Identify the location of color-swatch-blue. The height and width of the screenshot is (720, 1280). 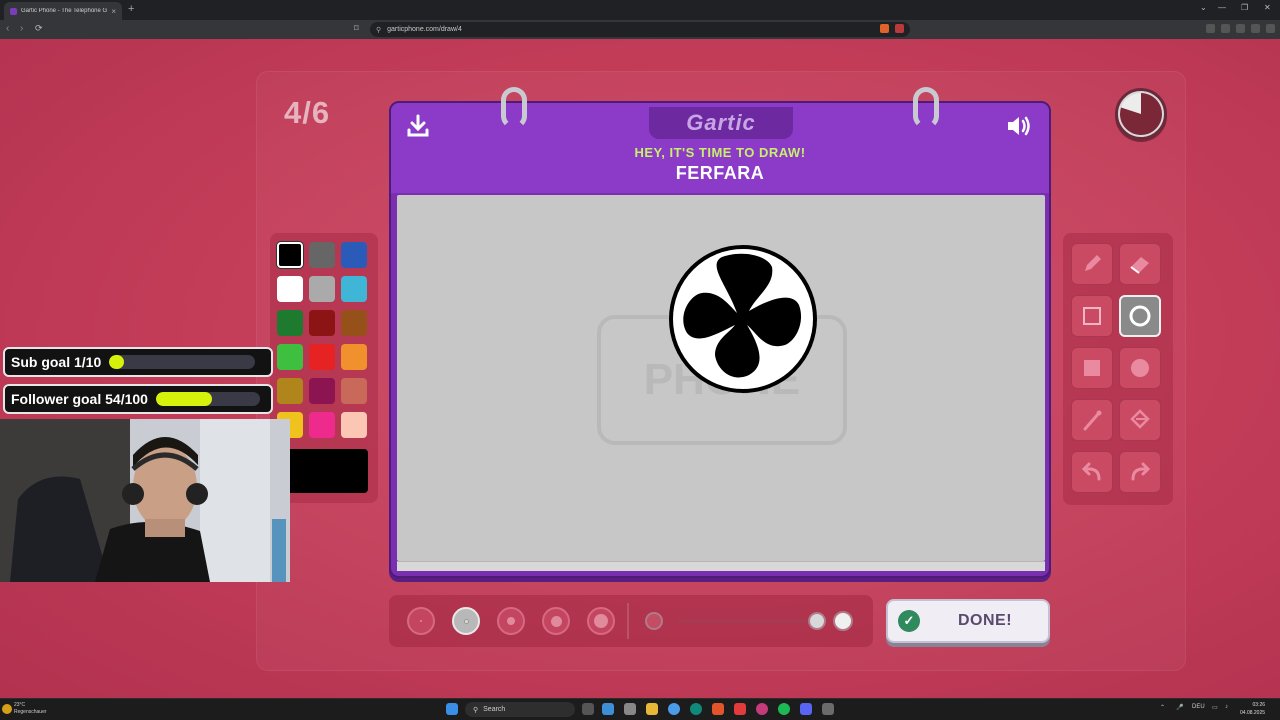
(354, 255).